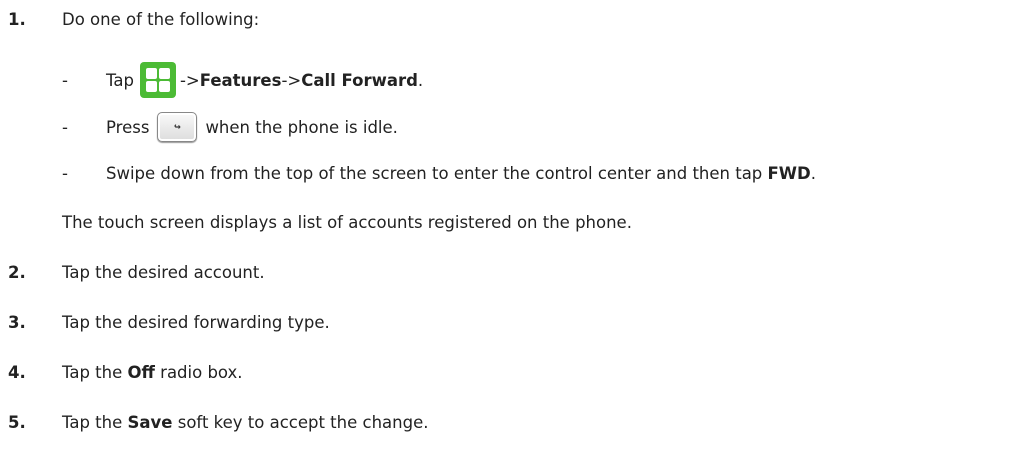 The width and height of the screenshot is (1018, 472). What do you see at coordinates (789, 173) in the screenshot?
I see `fwd-label: FWD` at bounding box center [789, 173].